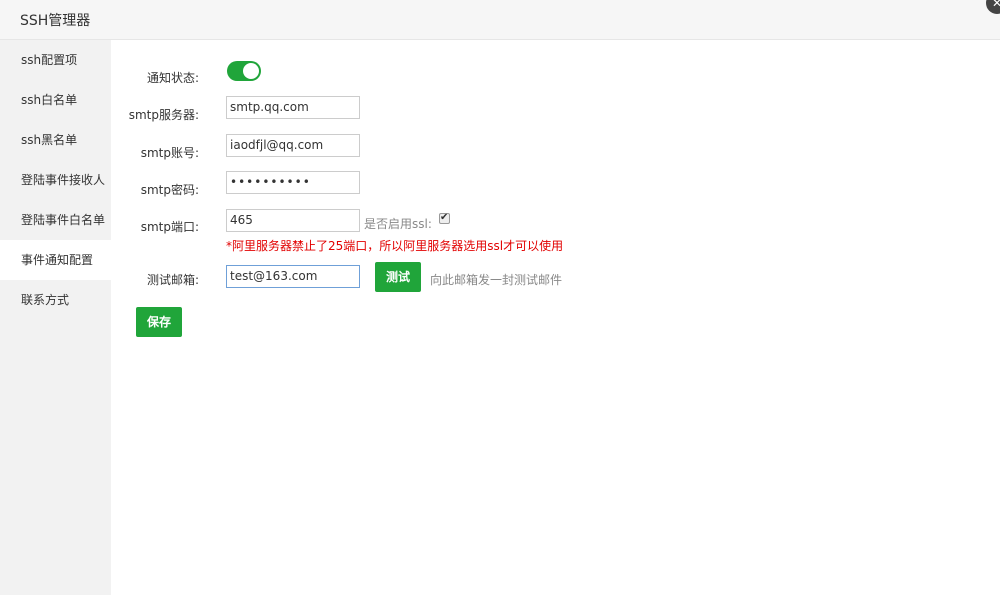 This screenshot has width=1000, height=595. Describe the element at coordinates (395, 246) in the screenshot. I see `port-warning-text: *阿里服务器禁止了25端口，所以阿里服务器选用ssl才可以使用` at that location.